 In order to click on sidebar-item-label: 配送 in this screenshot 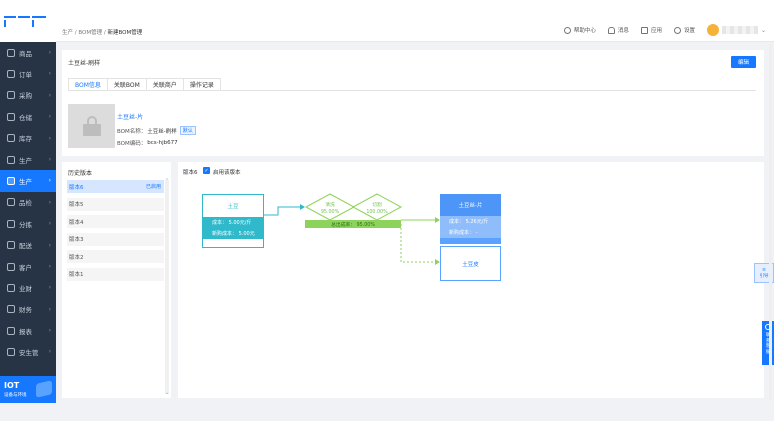, I will do `click(25, 246)`.